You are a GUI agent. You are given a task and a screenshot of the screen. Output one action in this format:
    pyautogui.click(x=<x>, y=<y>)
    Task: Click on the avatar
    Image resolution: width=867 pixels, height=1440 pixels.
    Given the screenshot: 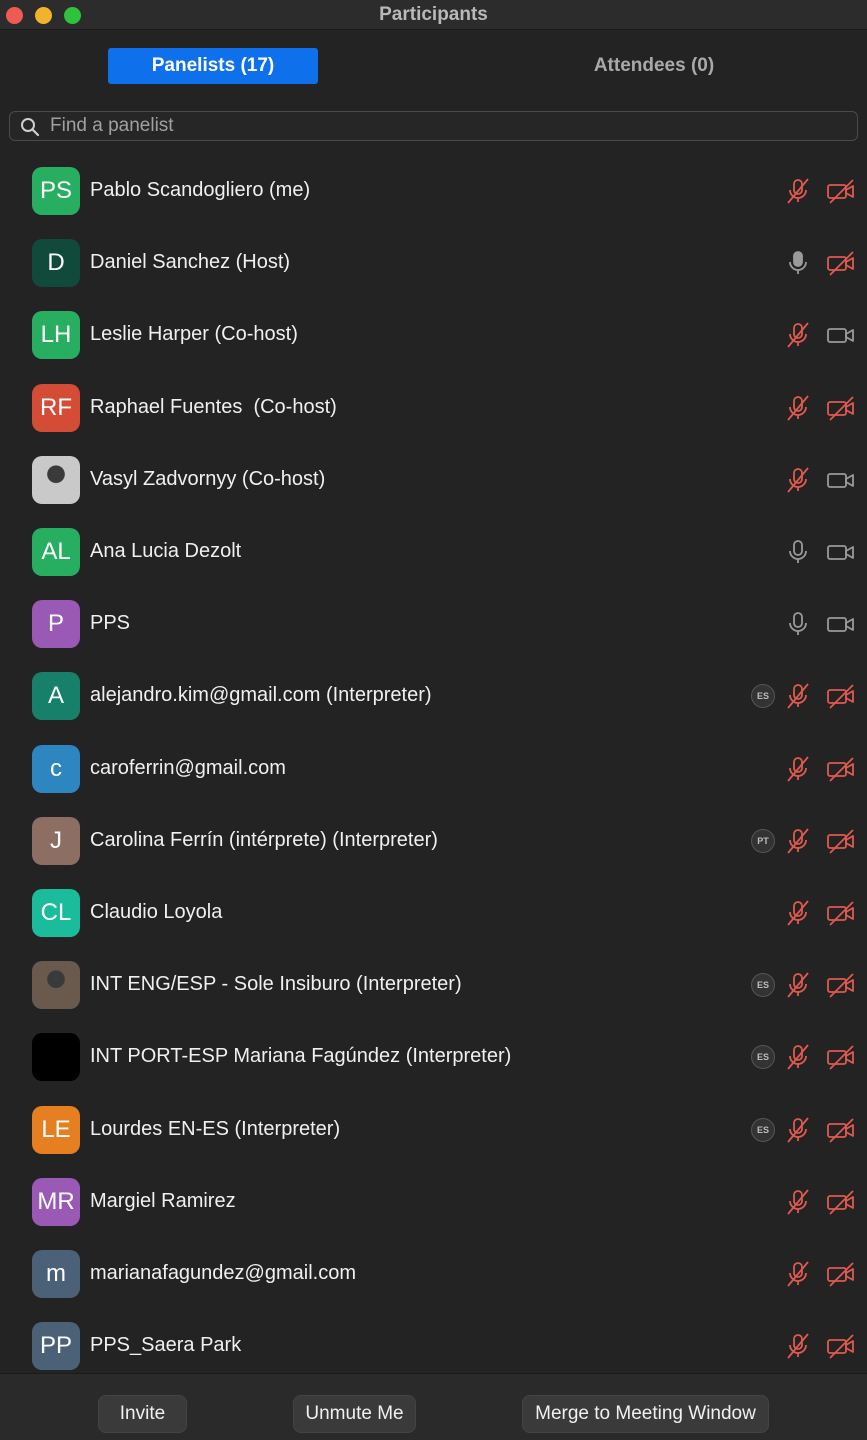 What is the action you would take?
    pyautogui.click(x=56, y=1057)
    